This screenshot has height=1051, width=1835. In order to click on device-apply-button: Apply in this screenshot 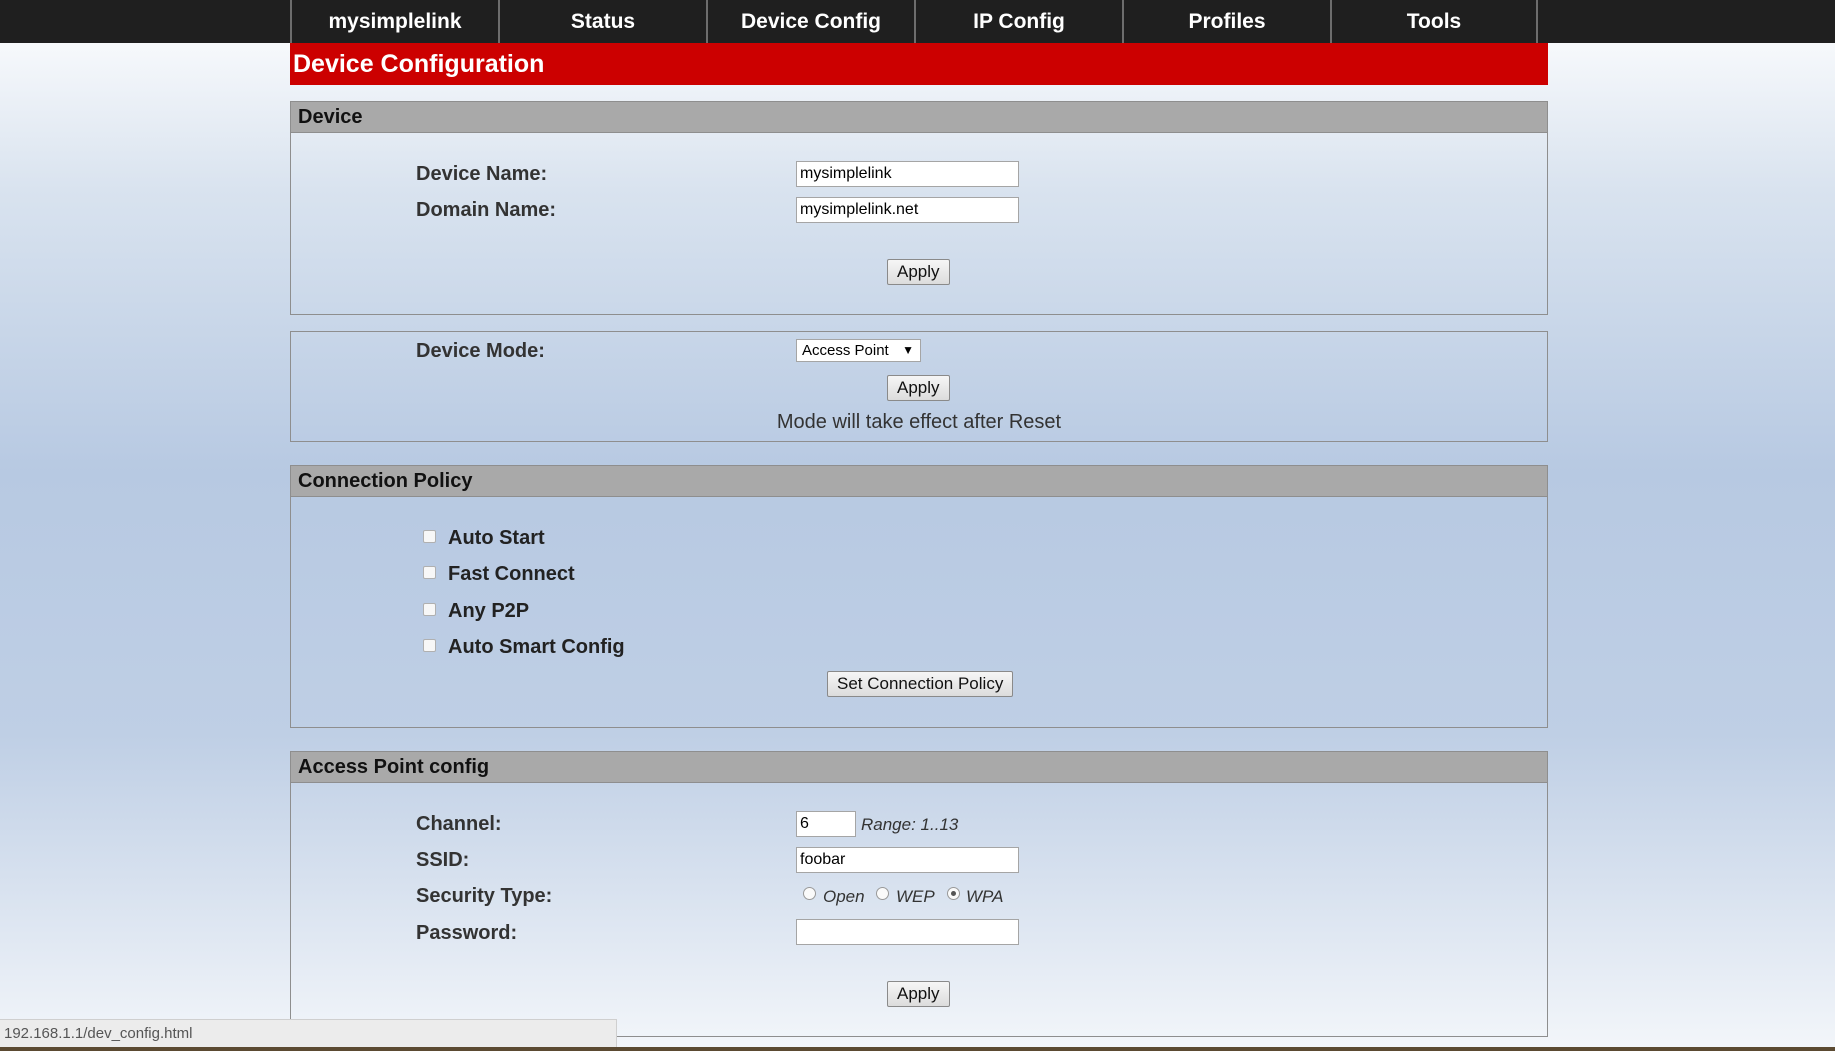, I will do `click(918, 272)`.